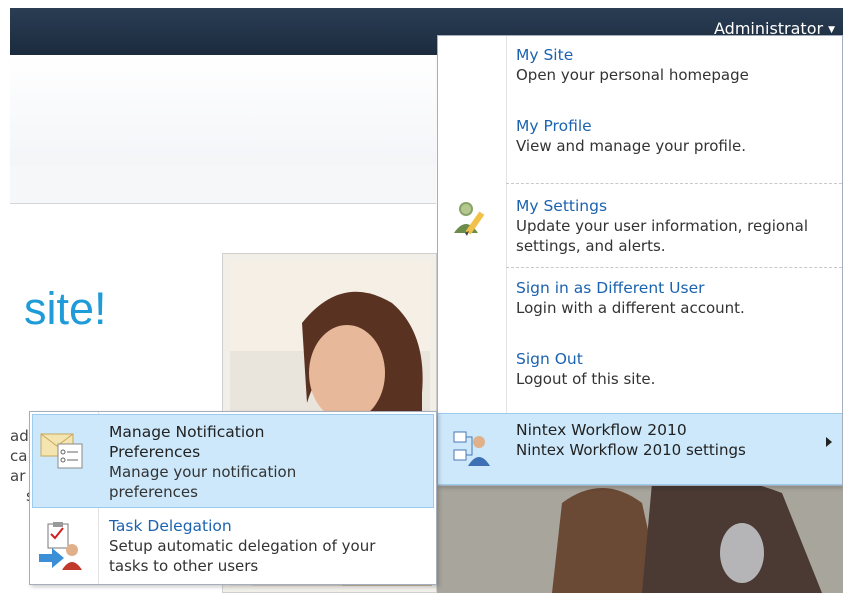 The height and width of the screenshot is (593, 843). What do you see at coordinates (62, 450) in the screenshot?
I see `notification-envelope-icon` at bounding box center [62, 450].